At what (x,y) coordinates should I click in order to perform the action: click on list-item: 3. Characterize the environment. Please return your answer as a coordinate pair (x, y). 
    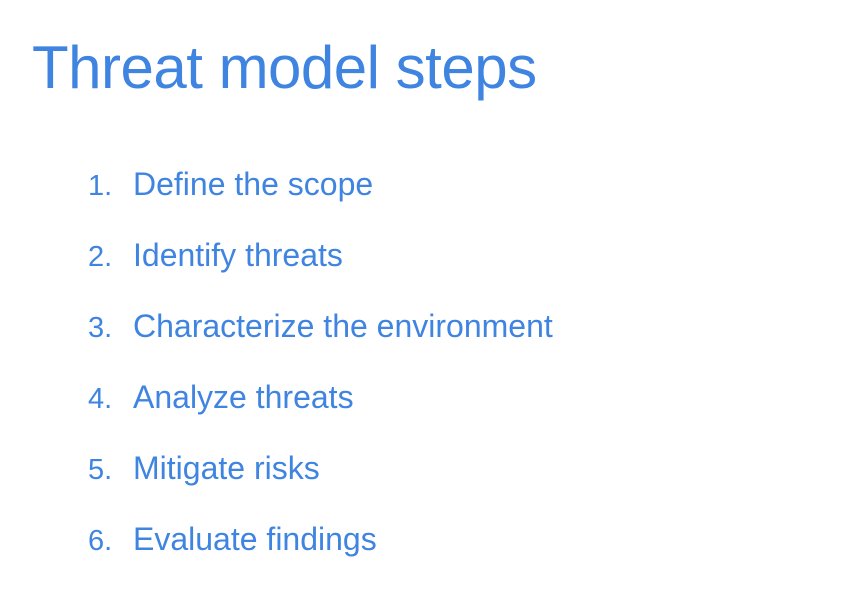
    Looking at the image, I should click on (320, 335).